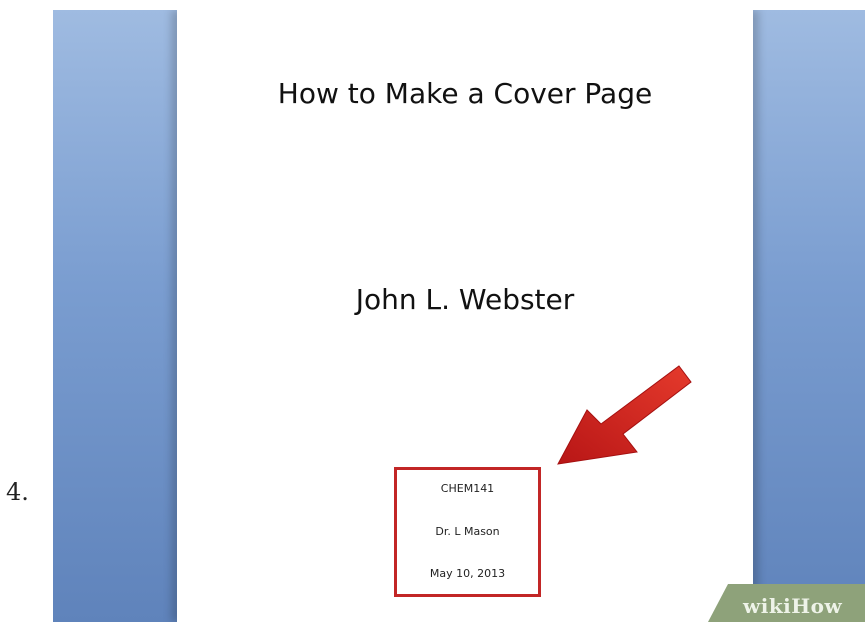  I want to click on highlighted-info-box: CHEM141 Dr. L Mason May 10, 2013, so click(467, 532).